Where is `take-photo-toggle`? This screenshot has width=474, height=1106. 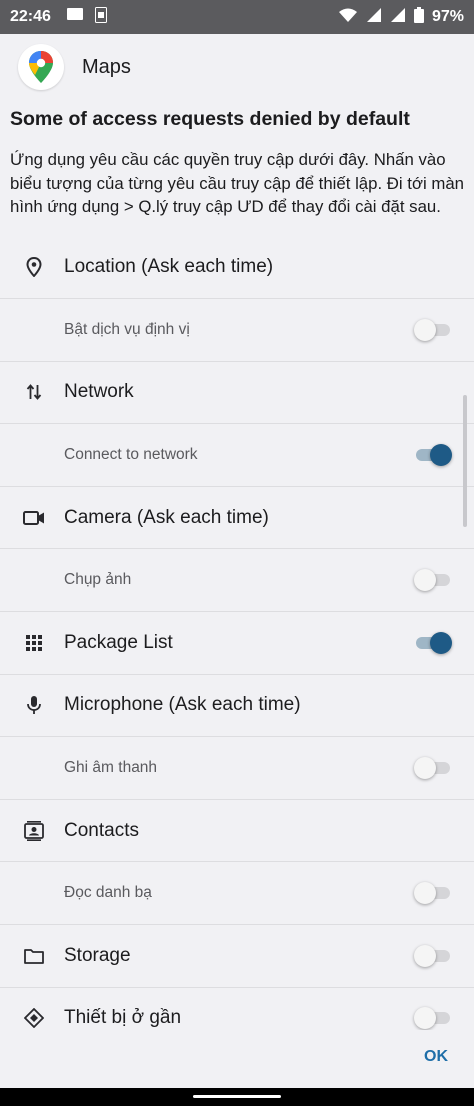 take-photo-toggle is located at coordinates (433, 580).